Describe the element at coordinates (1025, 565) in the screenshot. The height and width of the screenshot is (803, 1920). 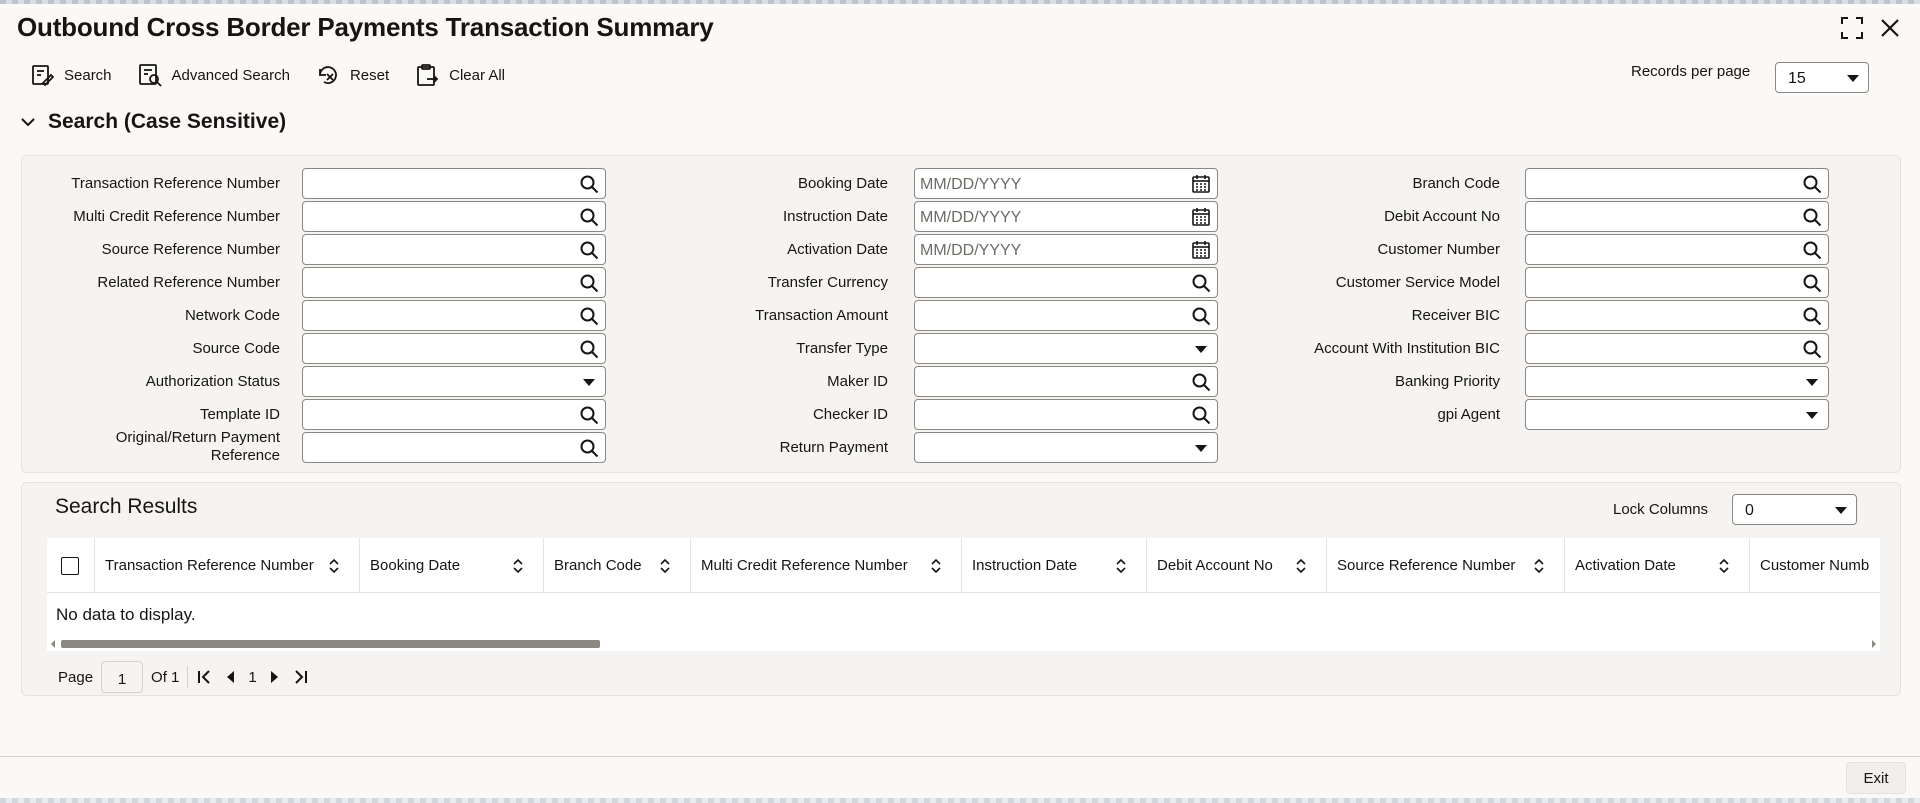
I see `column-header-label: Instruction Date` at that location.